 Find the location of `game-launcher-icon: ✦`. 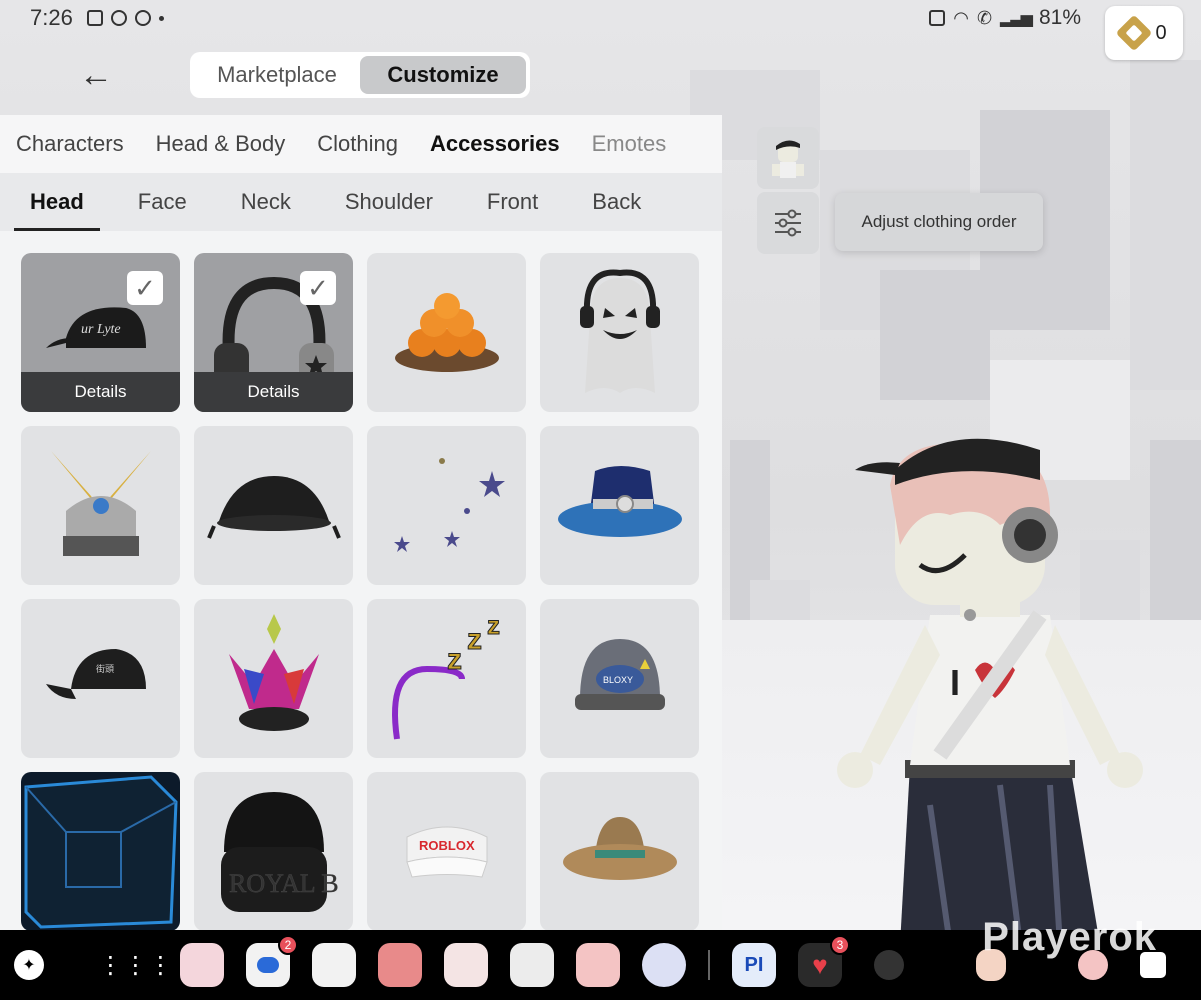

game-launcher-icon: ✦ is located at coordinates (29, 965).